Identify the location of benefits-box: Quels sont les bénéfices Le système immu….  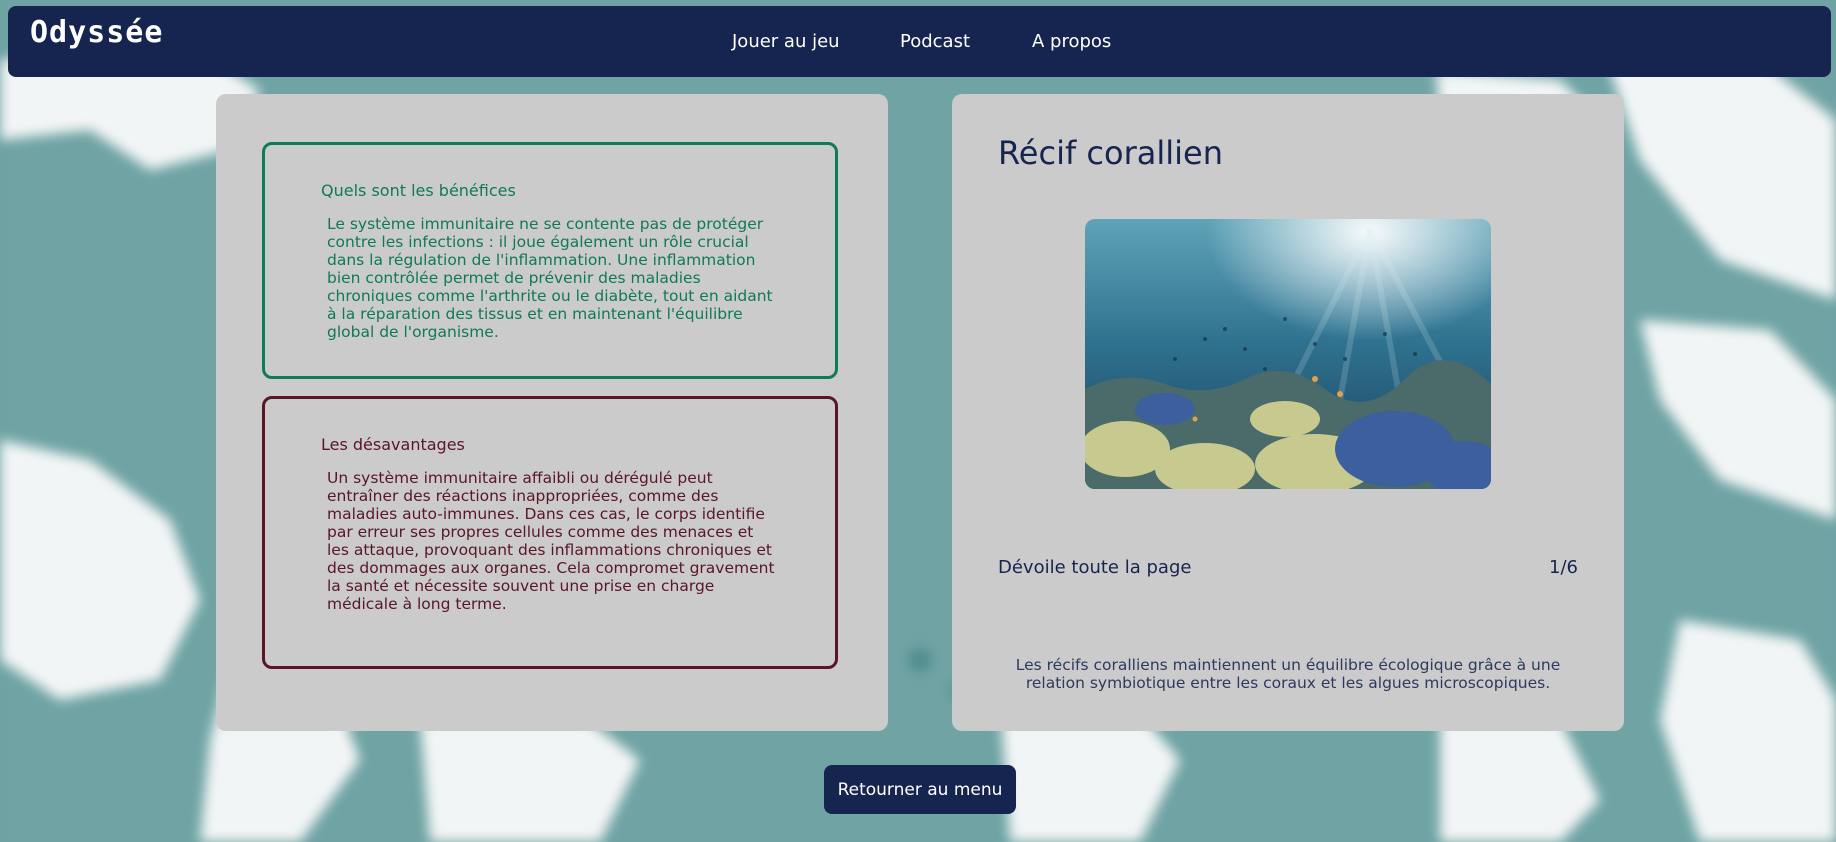
(550, 260).